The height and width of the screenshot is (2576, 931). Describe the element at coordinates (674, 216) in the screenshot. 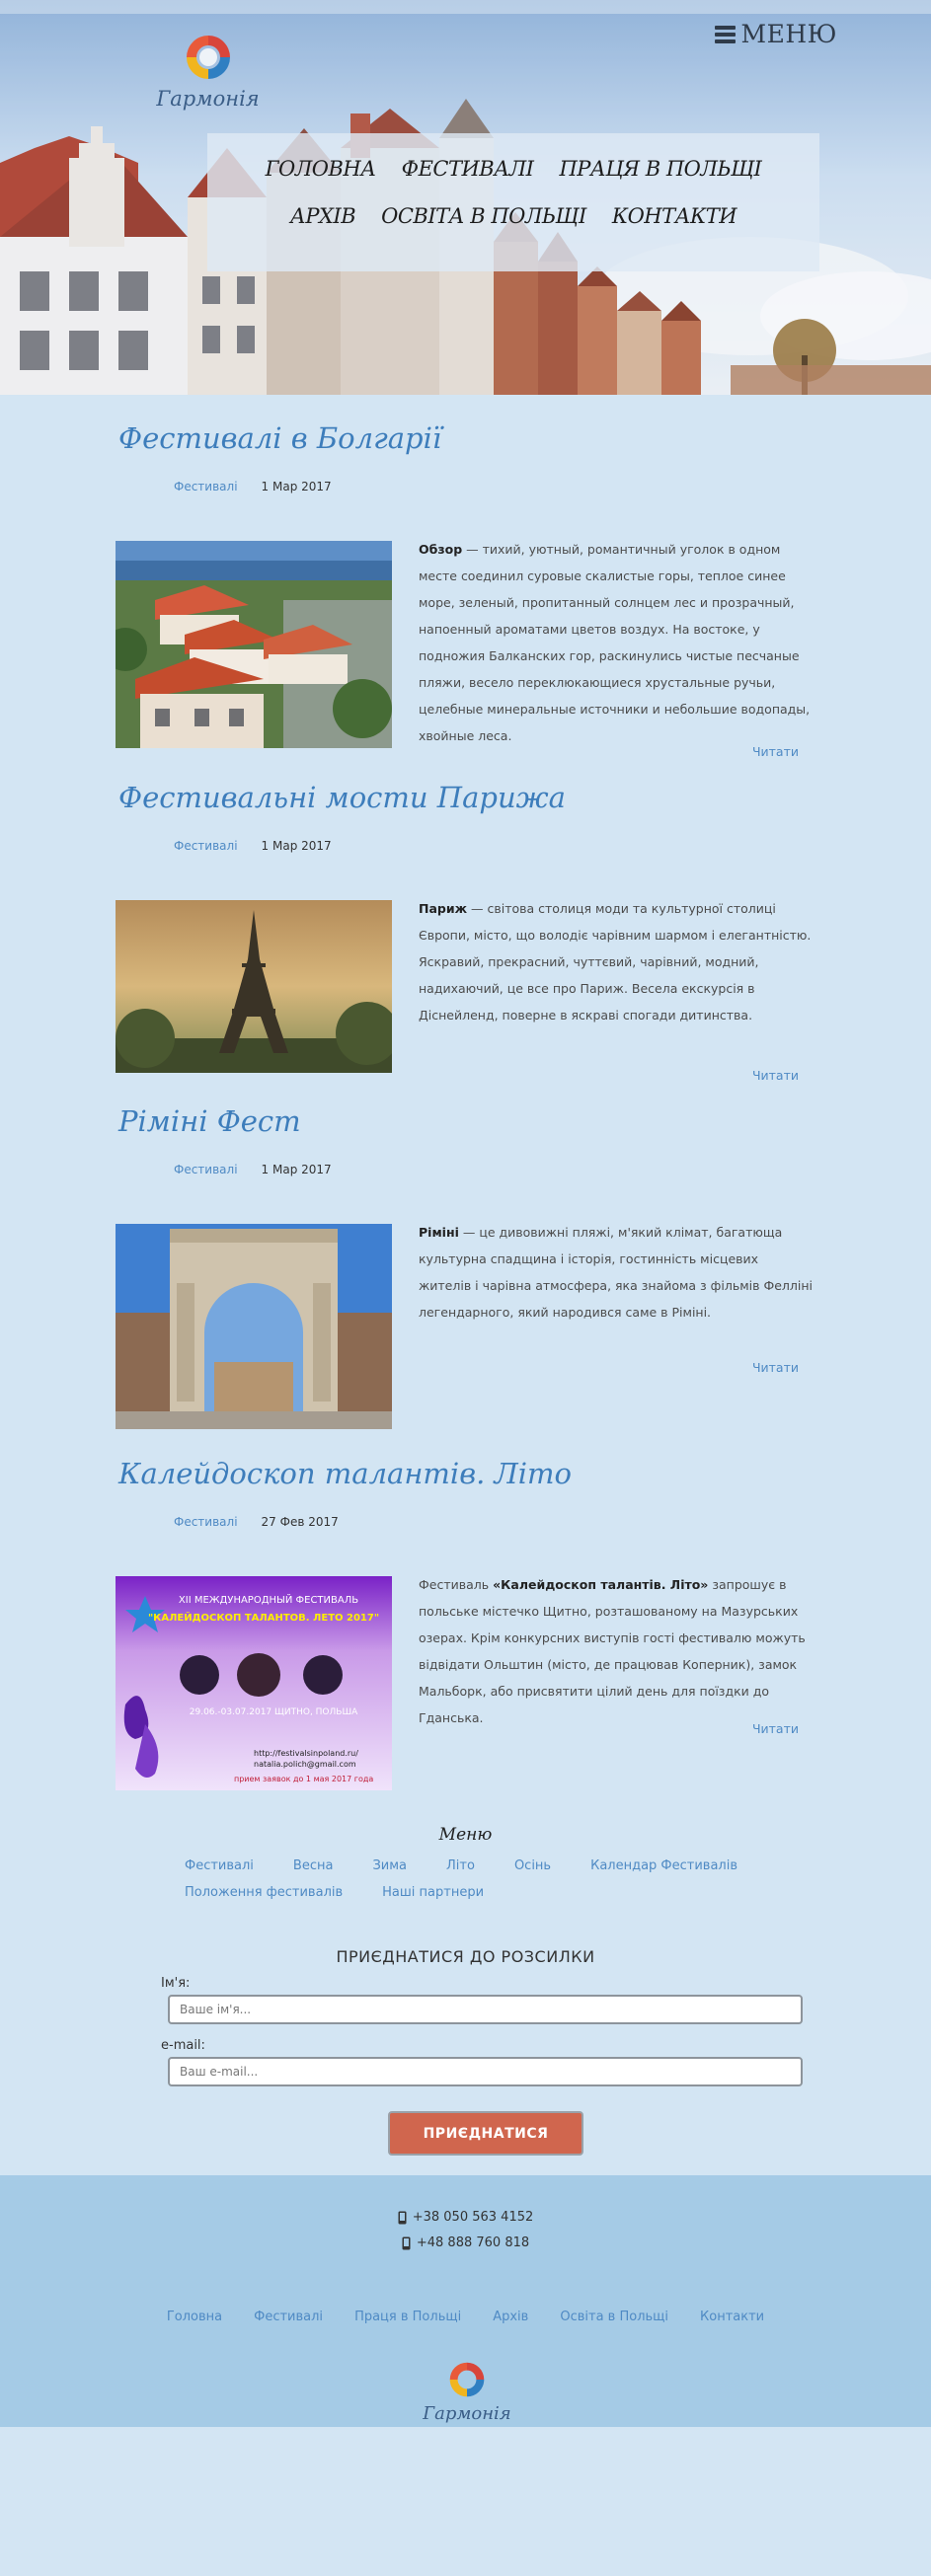

I see `nav-item-contacts: КОНТАКТИ` at that location.